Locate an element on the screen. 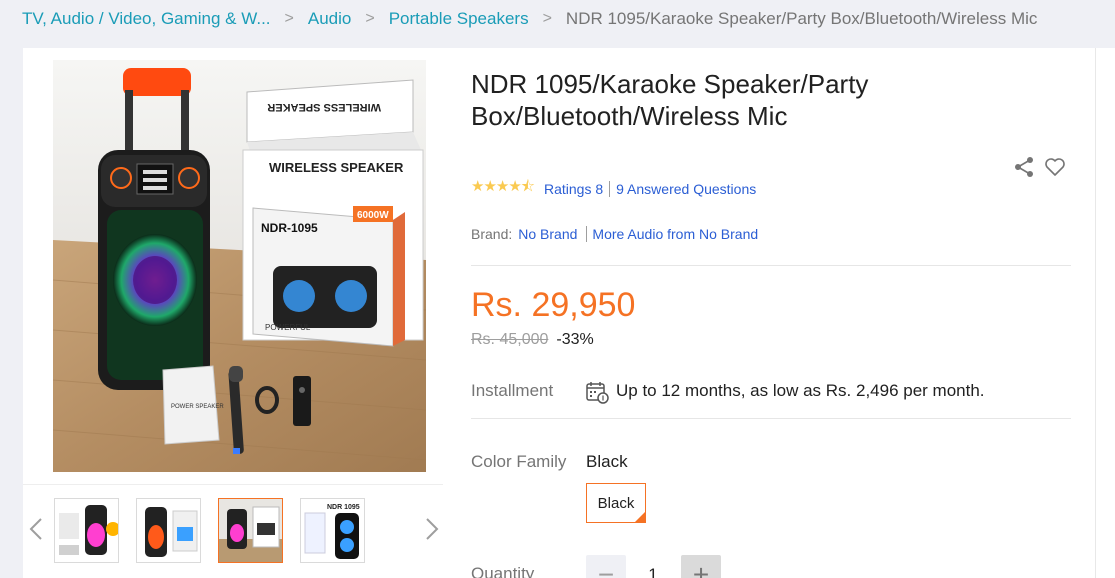  box-front-text: WIRELESS SPEAKER is located at coordinates (336, 167).